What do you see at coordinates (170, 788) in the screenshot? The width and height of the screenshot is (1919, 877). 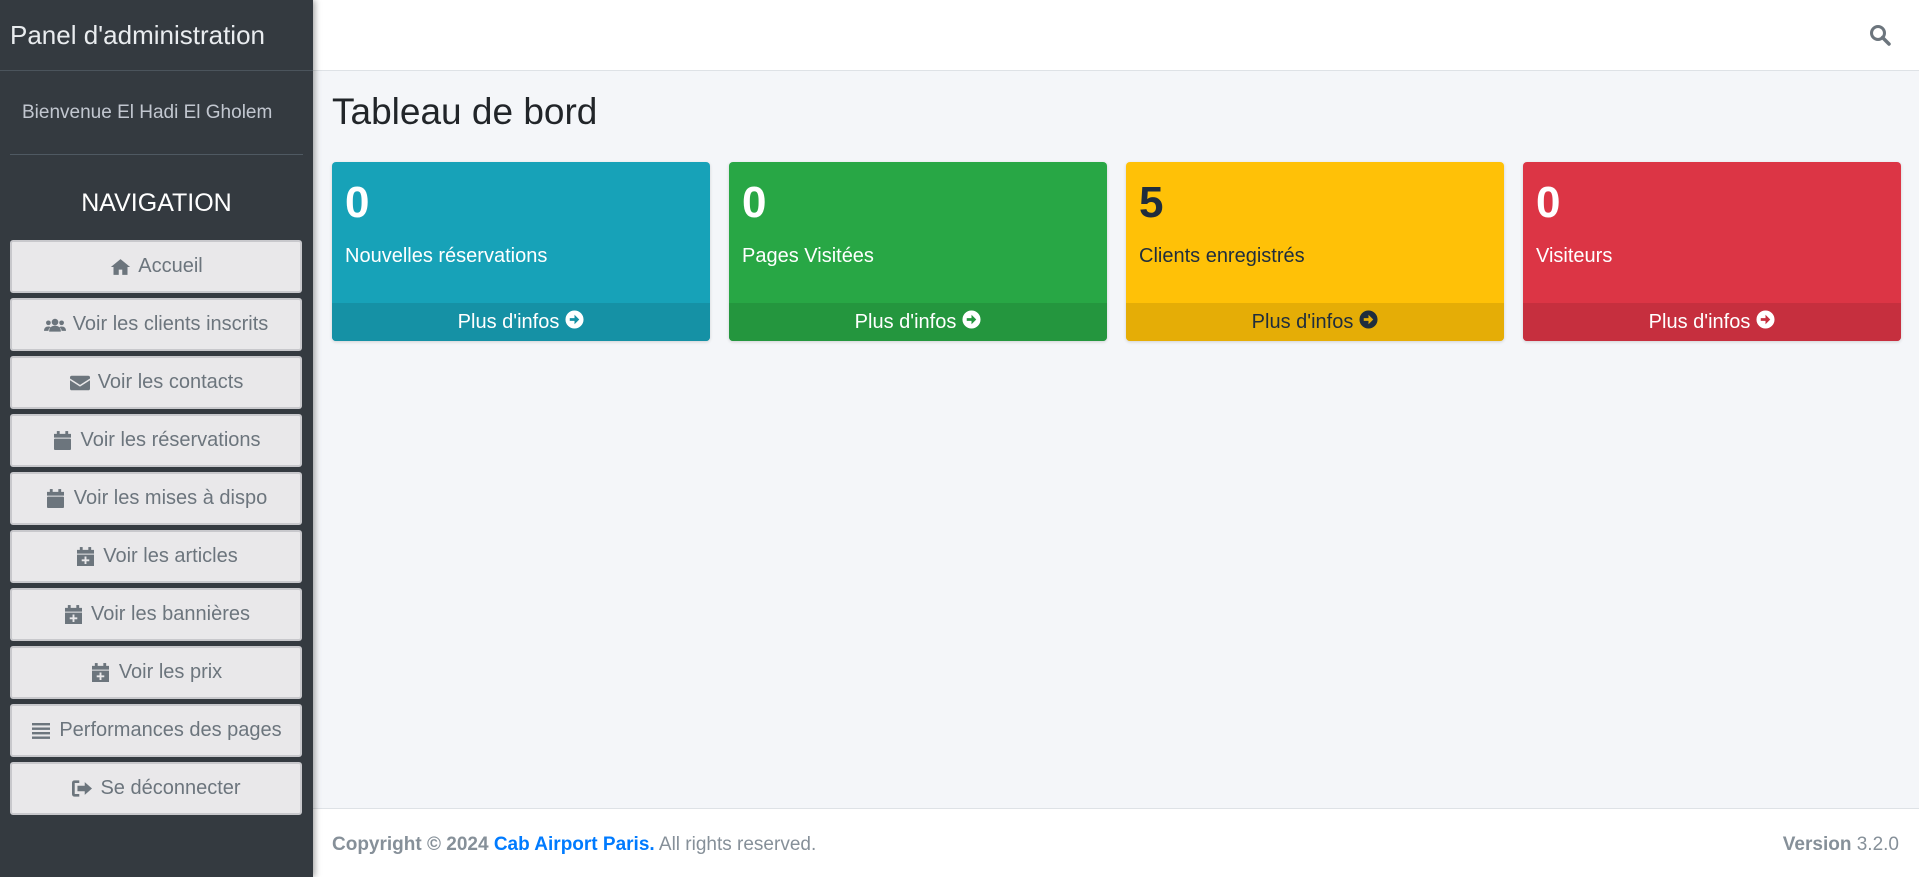 I see `nav-button-label: Se déconnecter` at bounding box center [170, 788].